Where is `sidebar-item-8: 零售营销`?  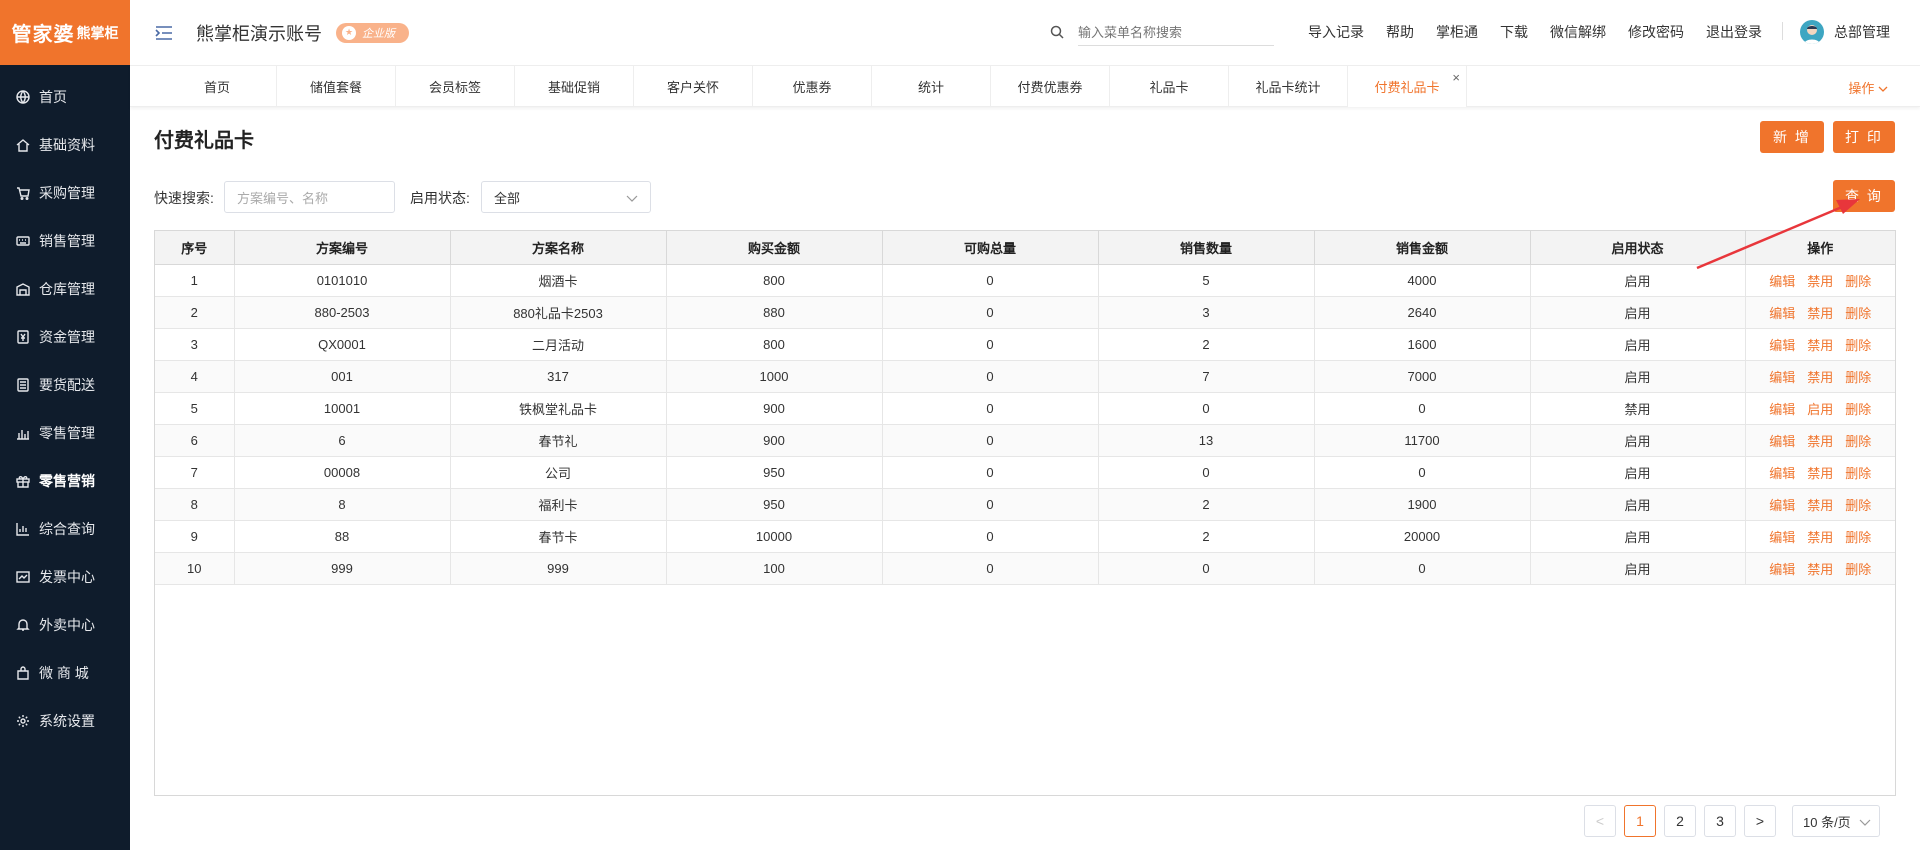 sidebar-item-8: 零售营销 is located at coordinates (65, 481).